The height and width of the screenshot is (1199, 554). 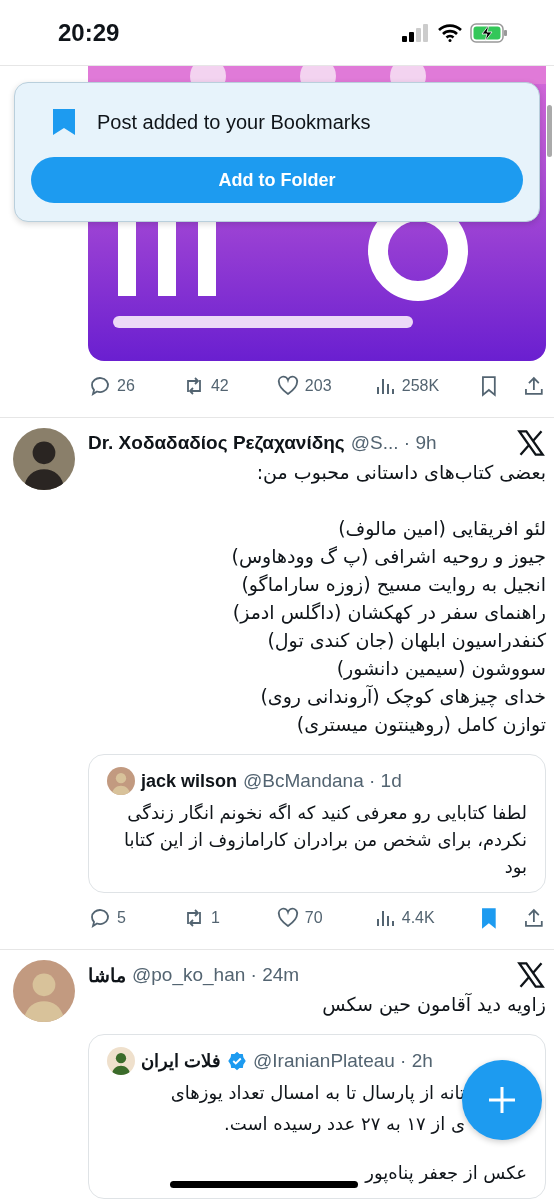 I want to click on wifi-icon, so click(x=450, y=32).